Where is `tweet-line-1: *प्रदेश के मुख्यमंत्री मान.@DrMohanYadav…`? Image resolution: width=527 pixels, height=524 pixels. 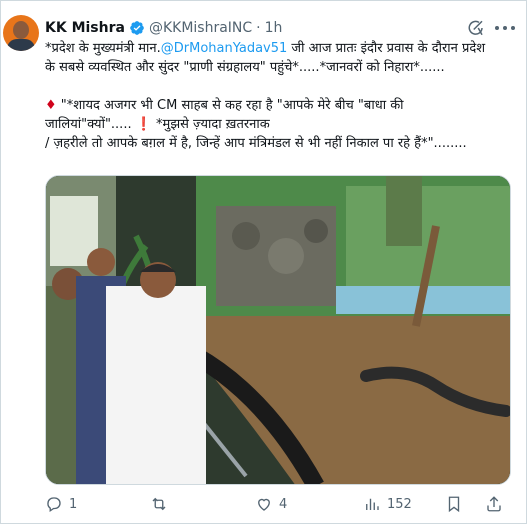 tweet-line-1: *प्रदेश के मुख्यमंत्री मान.@DrMohanYadav… is located at coordinates (280, 48).